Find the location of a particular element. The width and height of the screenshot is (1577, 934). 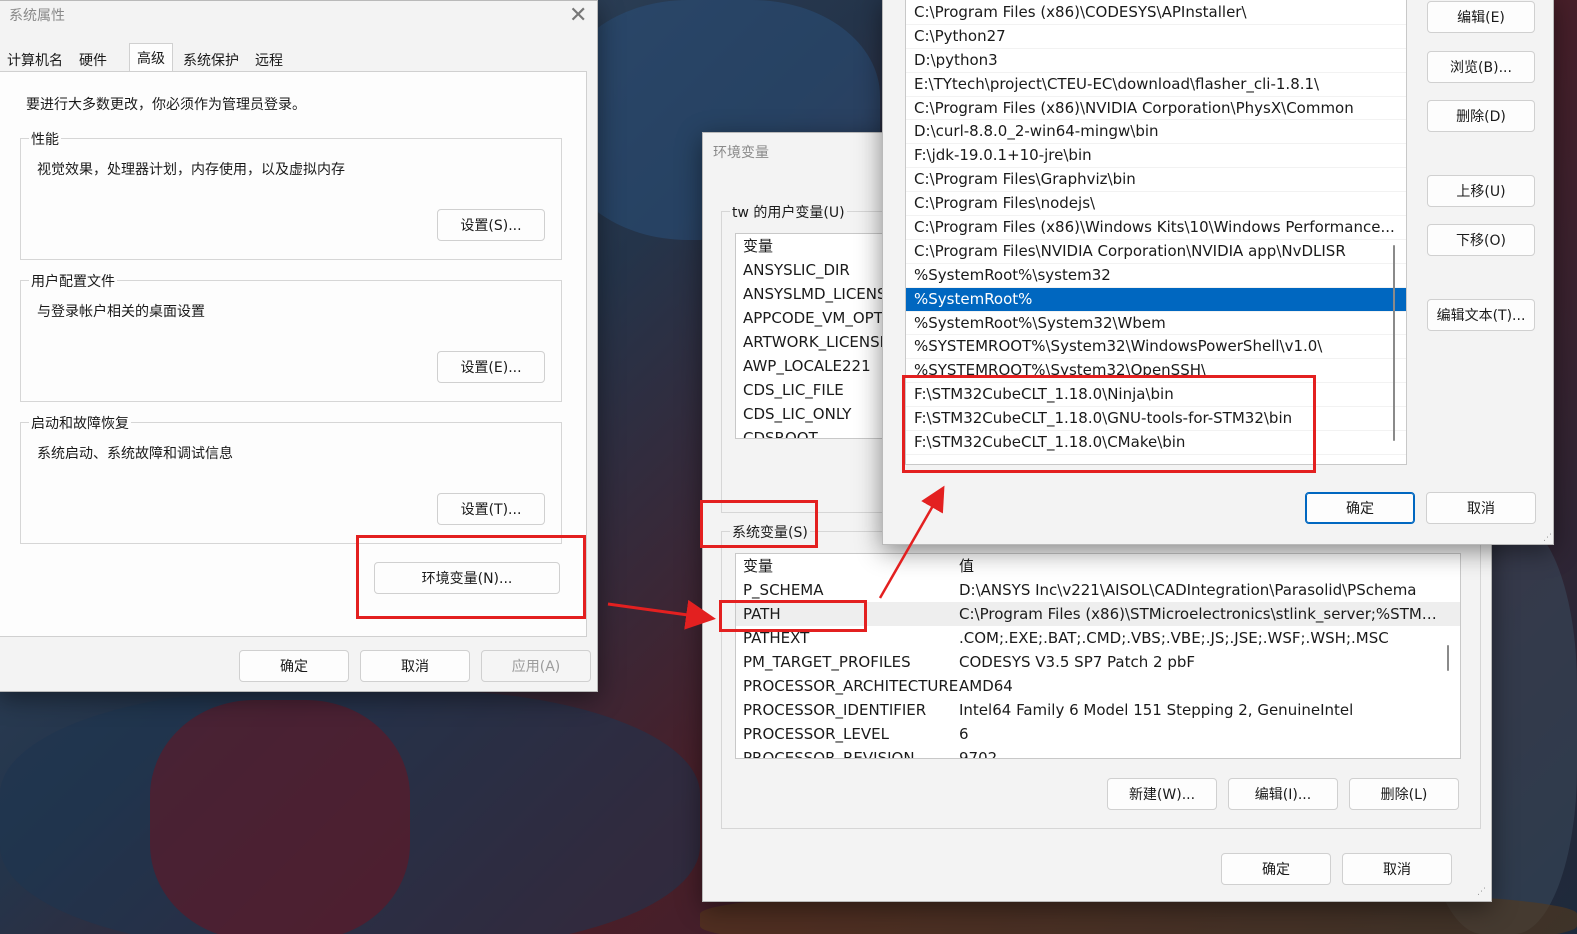

arrow-to-path-row is located at coordinates (661, 614).